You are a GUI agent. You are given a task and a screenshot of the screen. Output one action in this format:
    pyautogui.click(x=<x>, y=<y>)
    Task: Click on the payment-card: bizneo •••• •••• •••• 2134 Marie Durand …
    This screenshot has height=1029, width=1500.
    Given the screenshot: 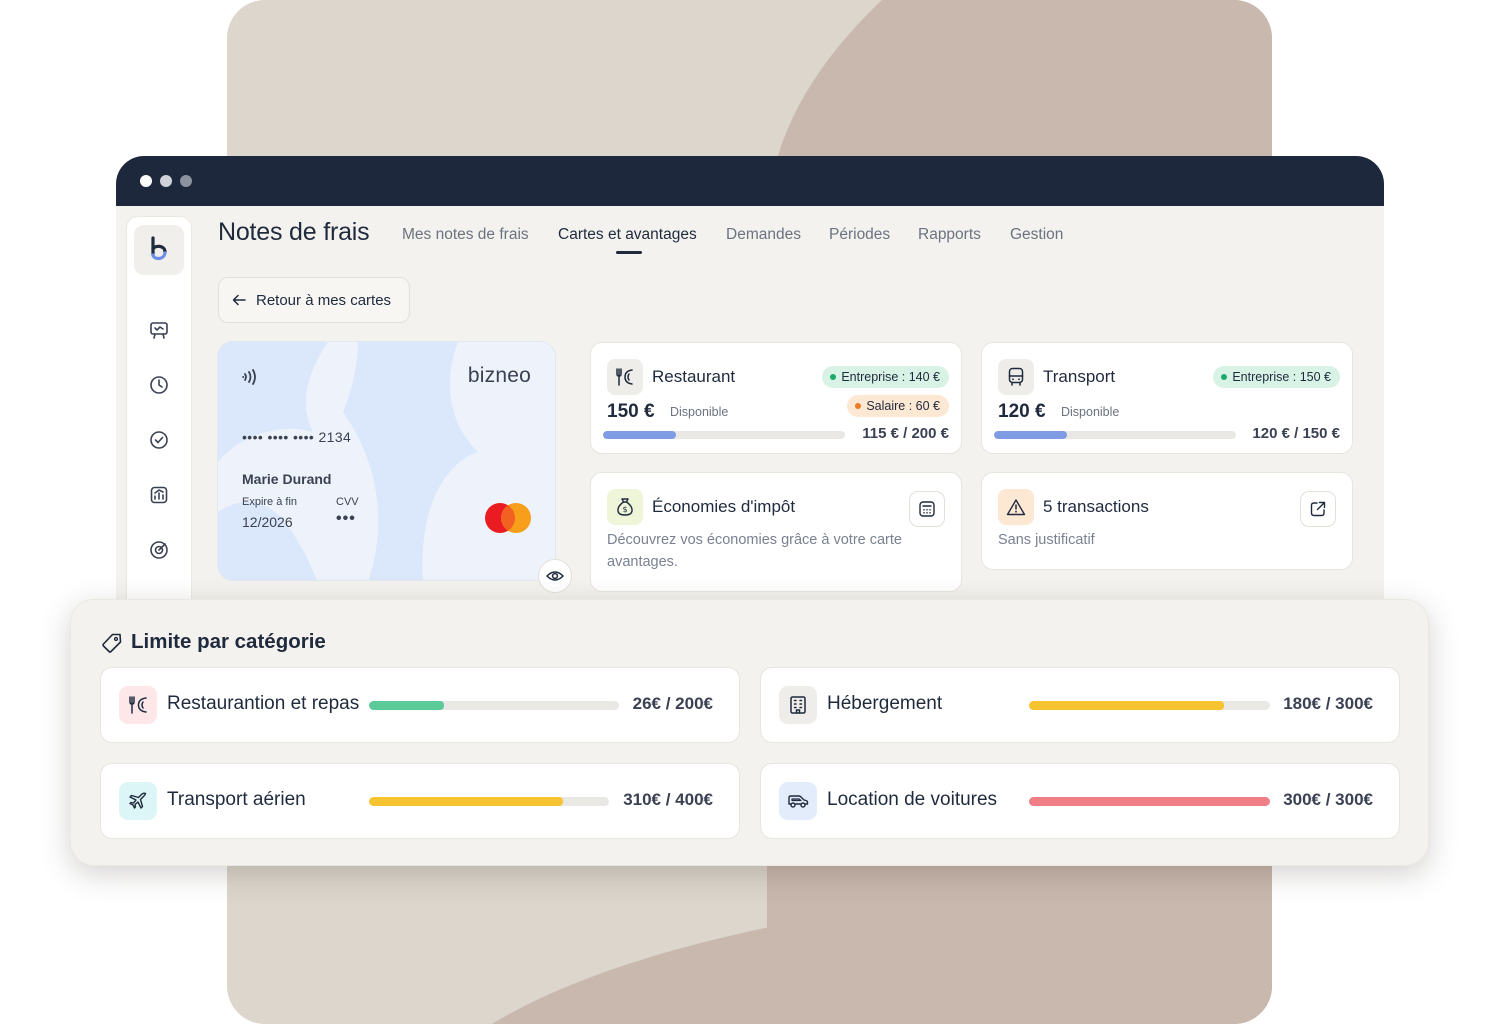 What is the action you would take?
    pyautogui.click(x=386, y=461)
    